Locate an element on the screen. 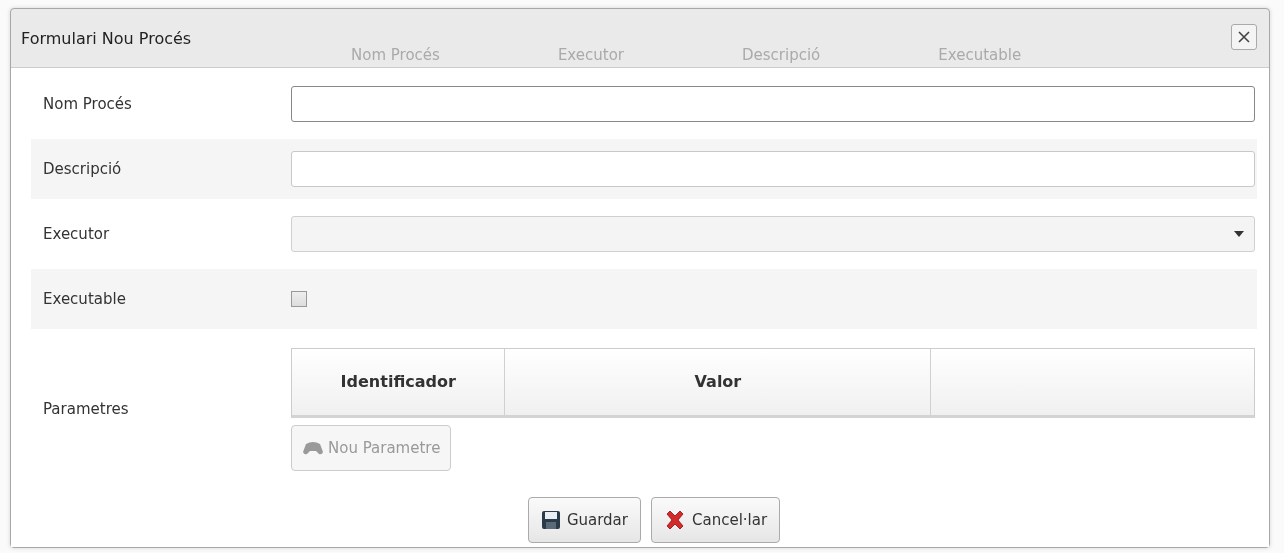 This screenshot has height=553, width=1284. field-label: Descripció is located at coordinates (82, 169).